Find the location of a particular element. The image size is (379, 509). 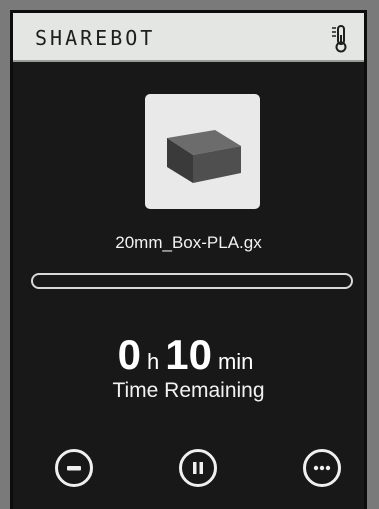

hours-value: 0 is located at coordinates (129, 354).